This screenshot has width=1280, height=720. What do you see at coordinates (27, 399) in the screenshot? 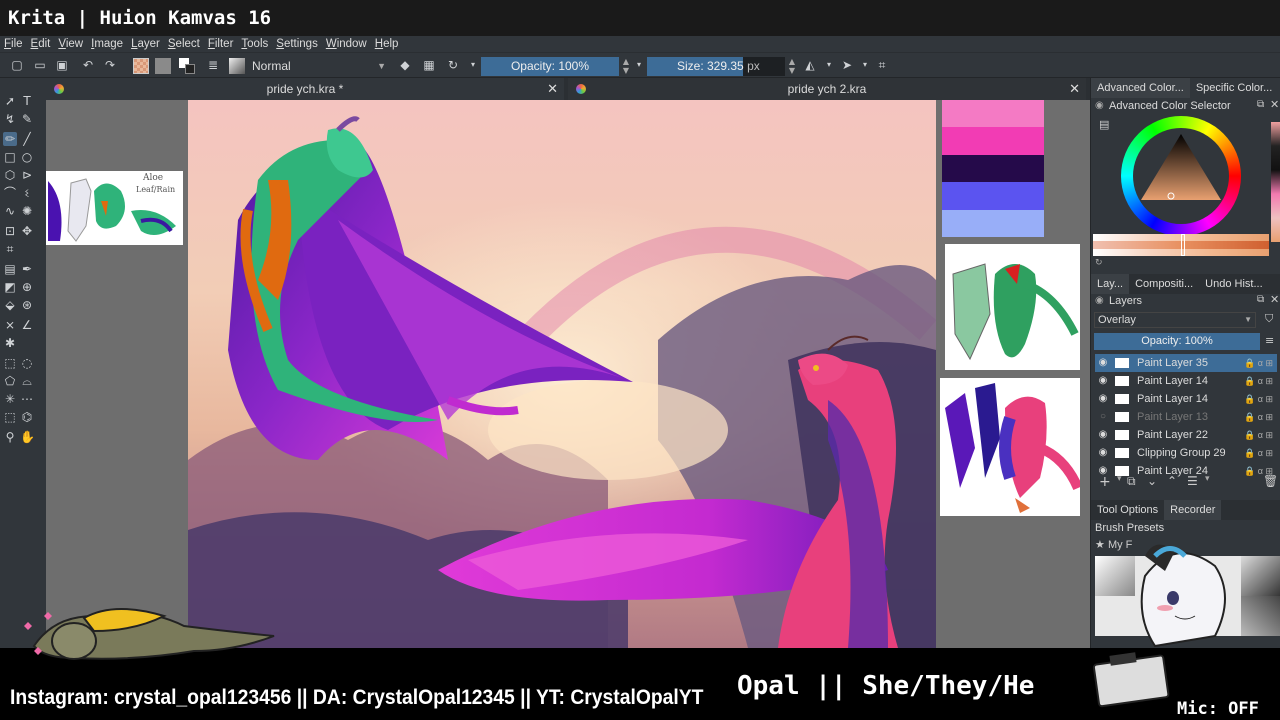
I see `color-select-icon: ⋯` at bounding box center [27, 399].